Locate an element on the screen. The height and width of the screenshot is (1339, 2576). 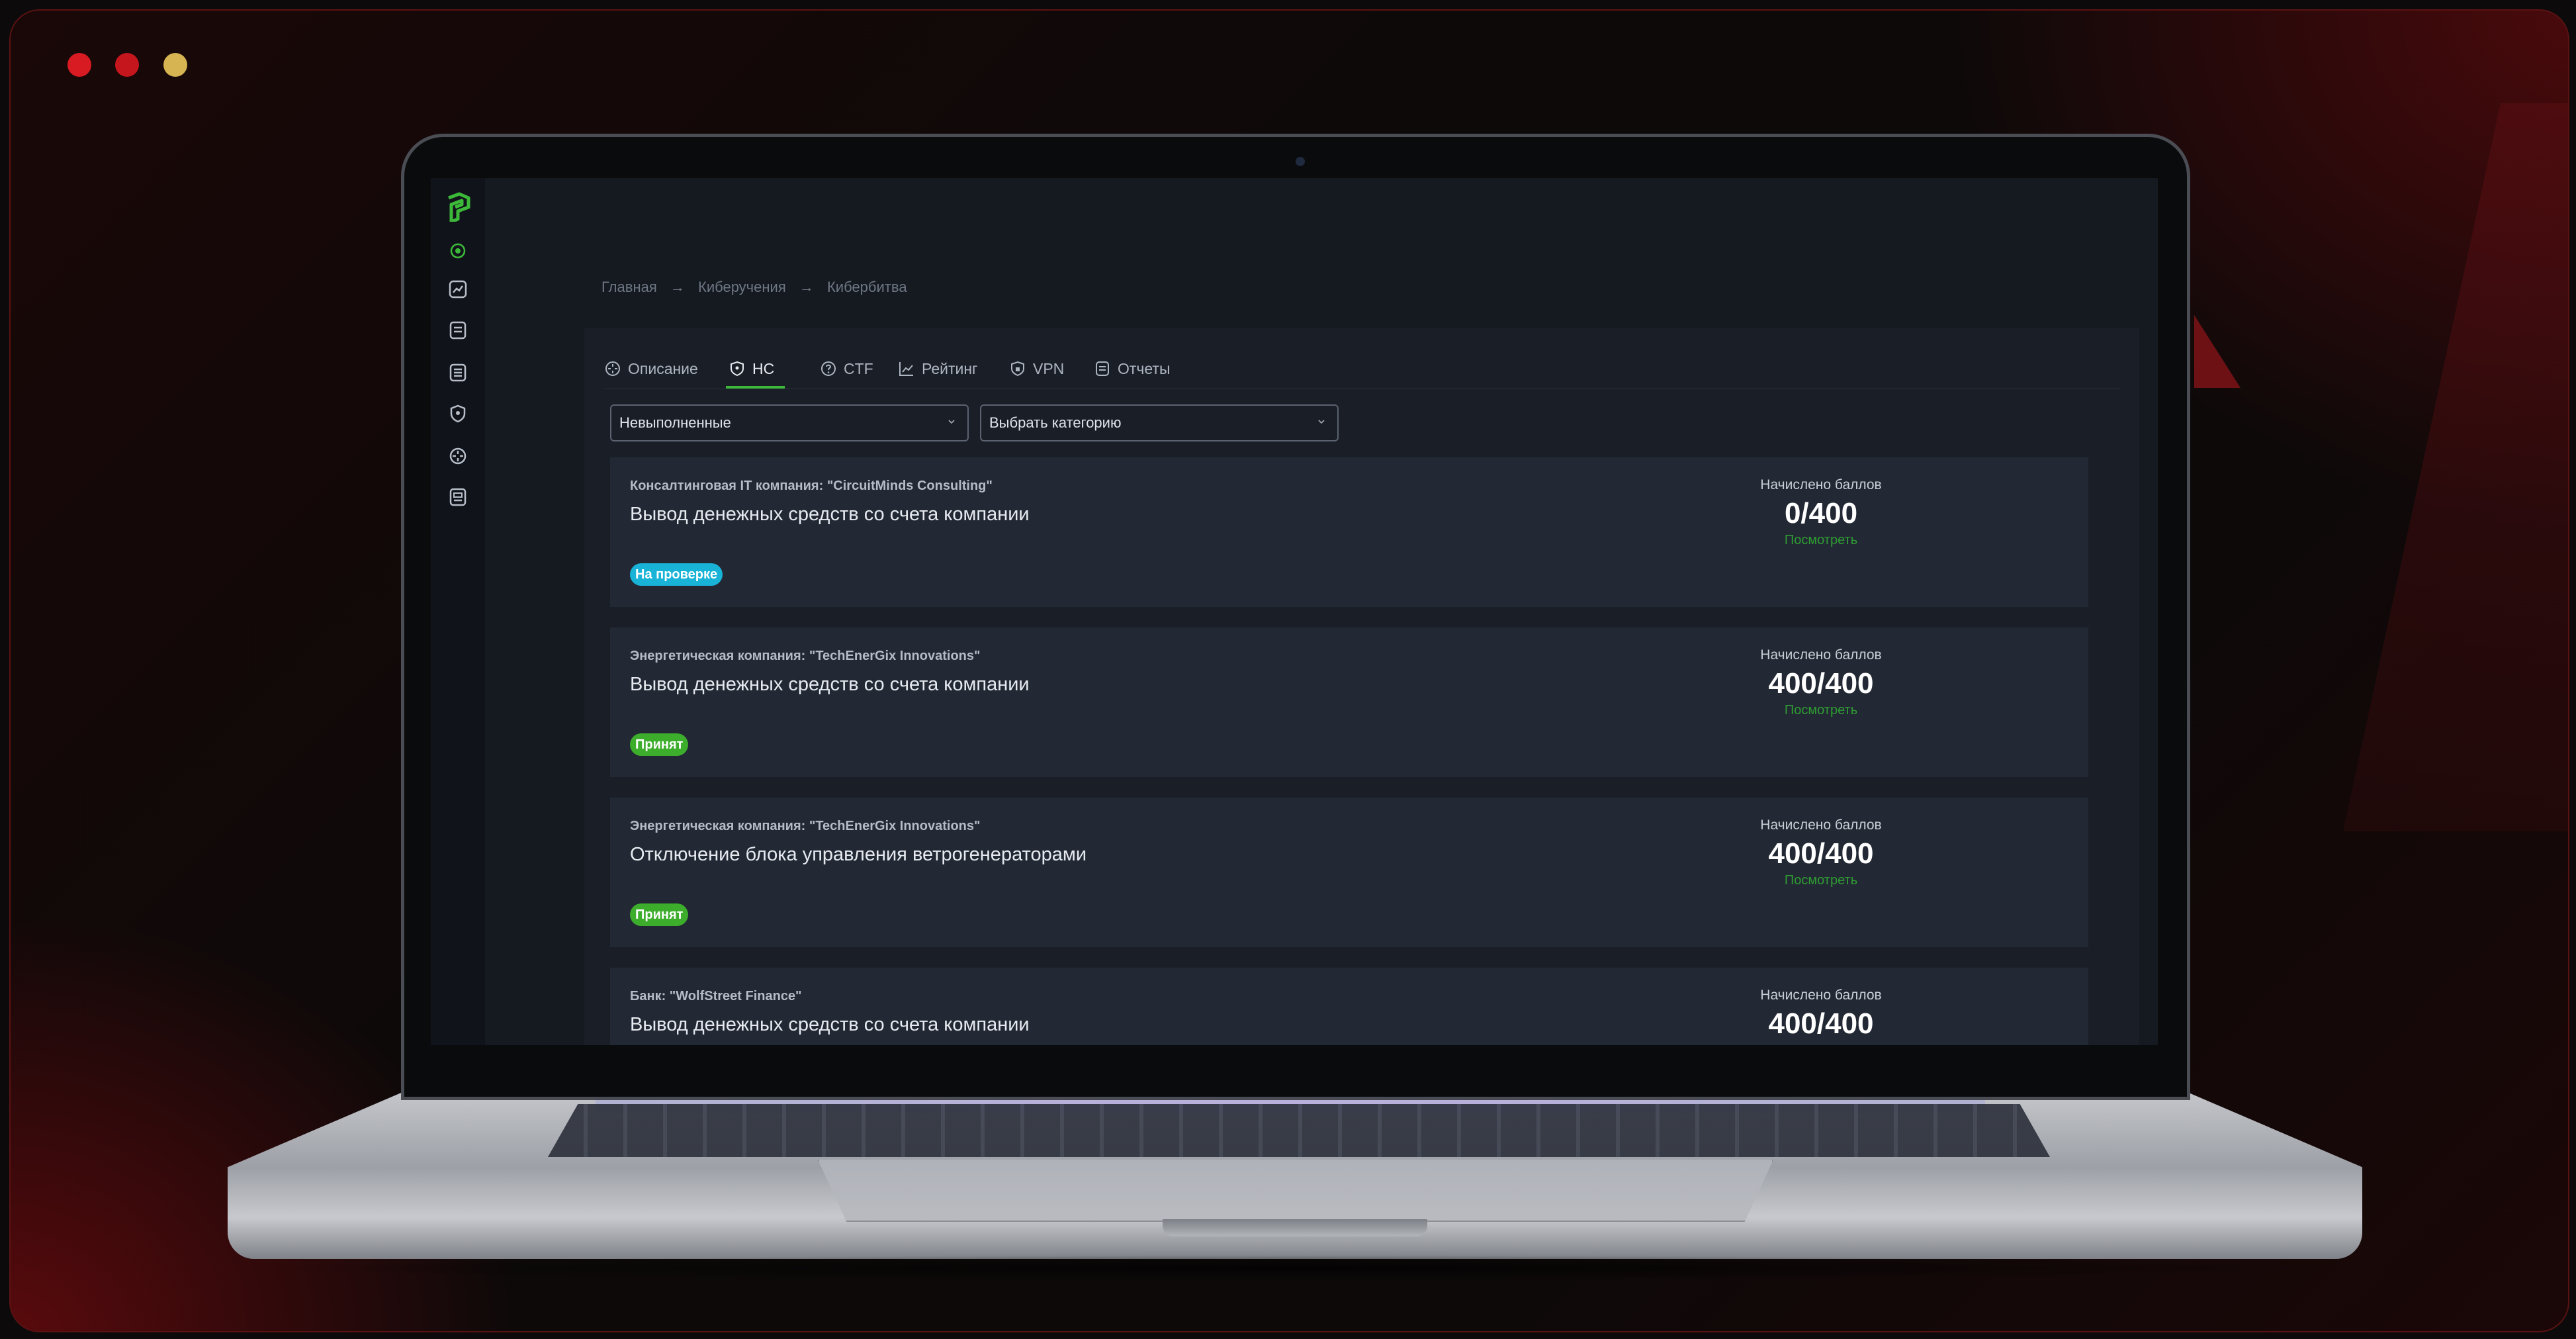
camera is located at coordinates (1300, 161).